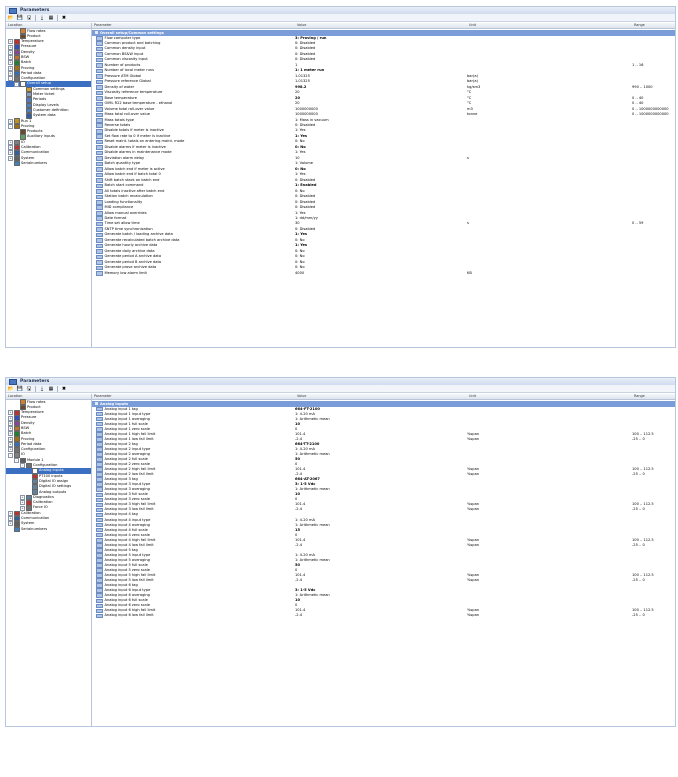  Describe the element at coordinates (193, 273) in the screenshot. I see `parameter-cell: Memory low alarm limit` at that location.